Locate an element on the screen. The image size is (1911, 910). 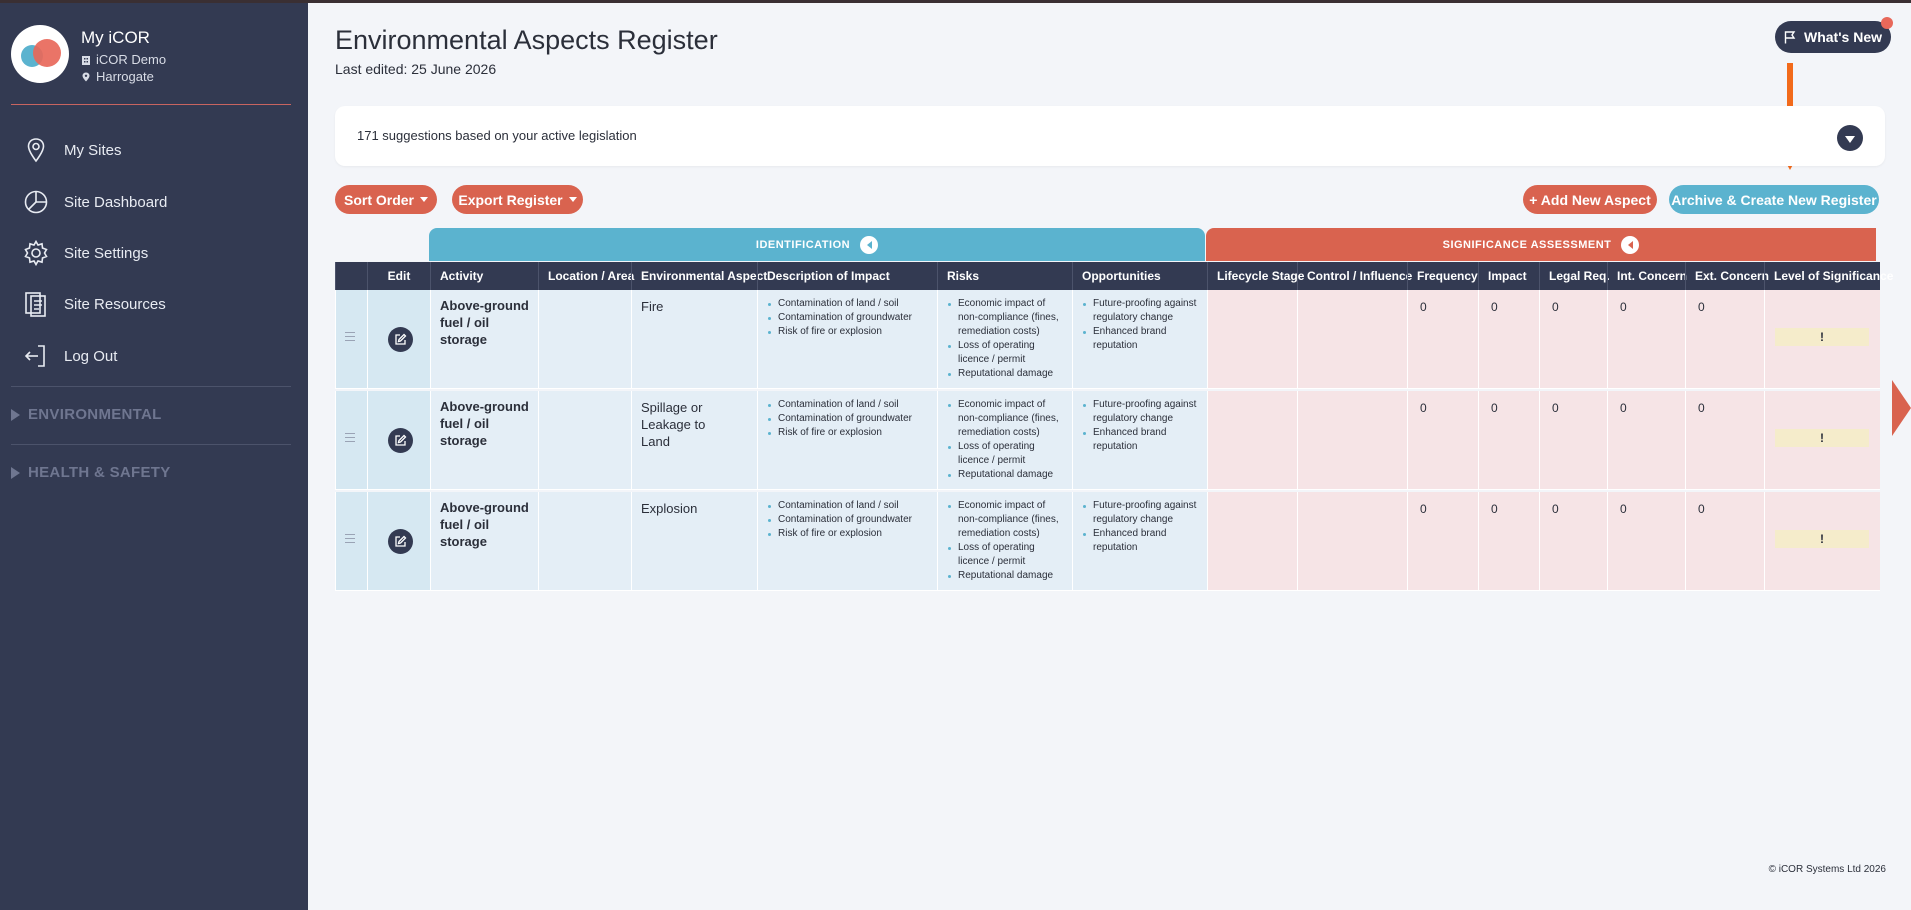
cell-aspect: Fire is located at coordinates (694, 339).